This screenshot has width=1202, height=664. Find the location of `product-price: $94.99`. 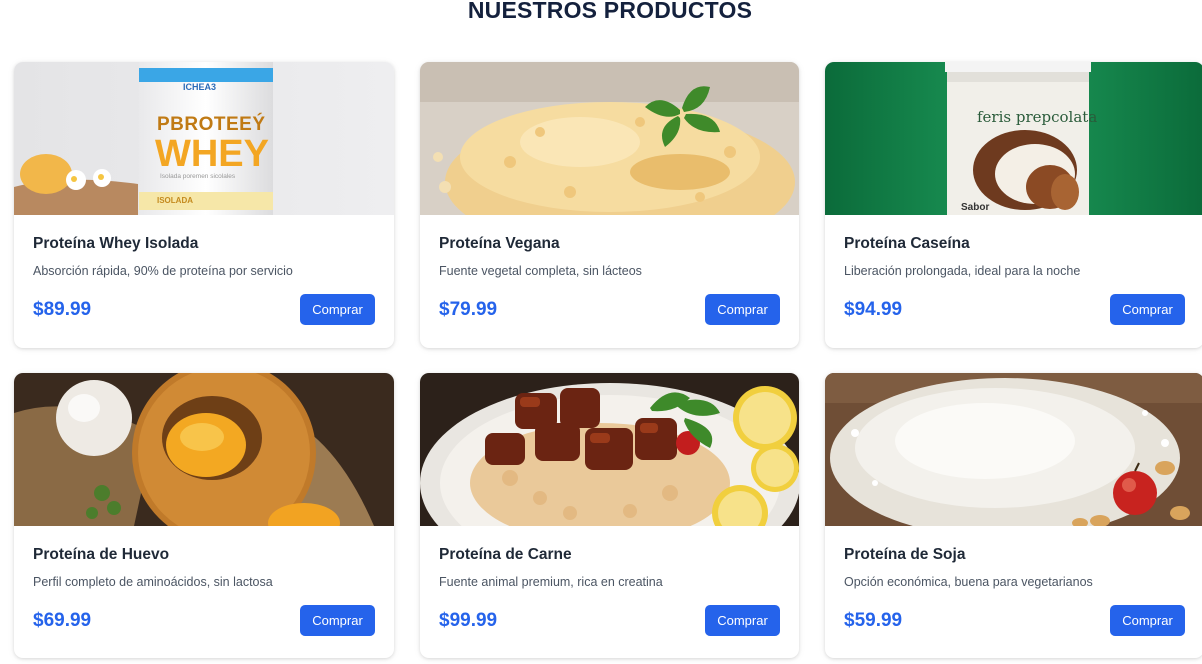

product-price: $94.99 is located at coordinates (873, 309).